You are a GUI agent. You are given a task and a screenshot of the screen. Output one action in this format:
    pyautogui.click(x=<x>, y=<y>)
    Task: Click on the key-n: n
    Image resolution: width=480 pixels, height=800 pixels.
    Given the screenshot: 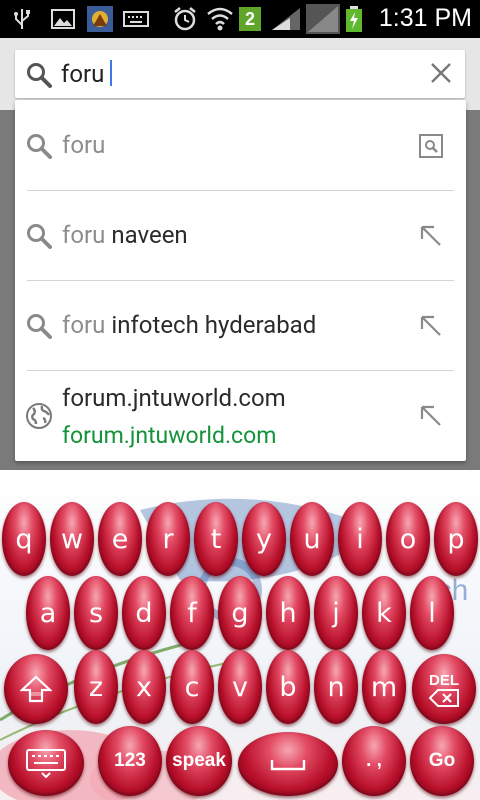 What is the action you would take?
    pyautogui.click(x=336, y=687)
    